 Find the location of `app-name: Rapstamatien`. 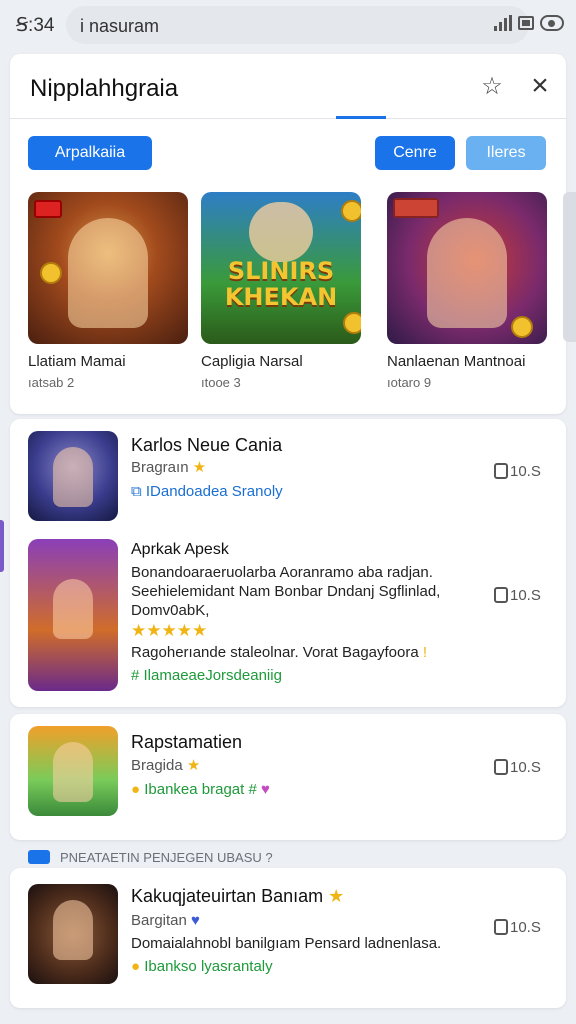

app-name: Rapstamatien is located at coordinates (187, 742).